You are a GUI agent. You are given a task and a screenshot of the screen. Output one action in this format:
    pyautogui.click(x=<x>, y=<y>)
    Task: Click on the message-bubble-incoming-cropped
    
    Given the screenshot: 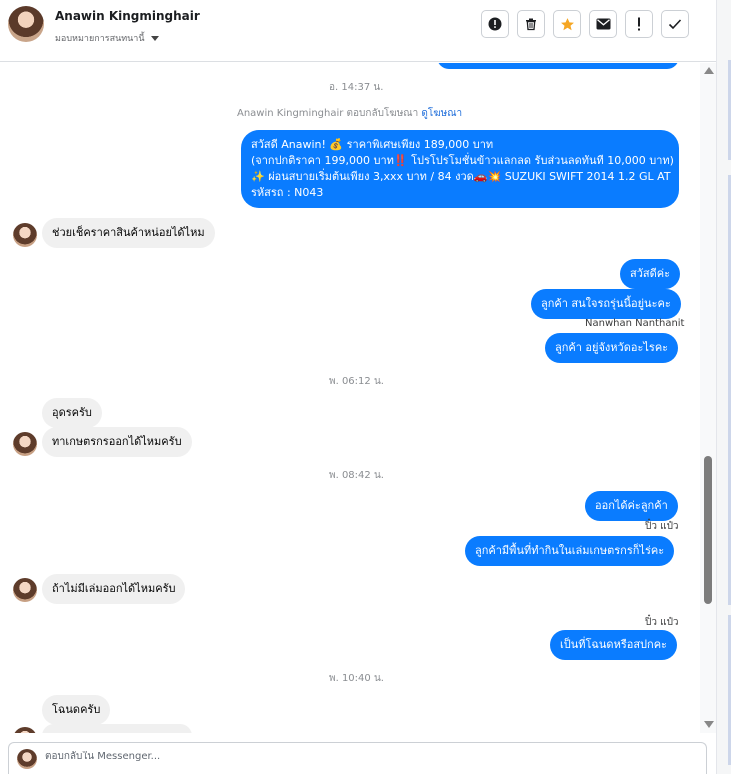 What is the action you would take?
    pyautogui.click(x=117, y=728)
    